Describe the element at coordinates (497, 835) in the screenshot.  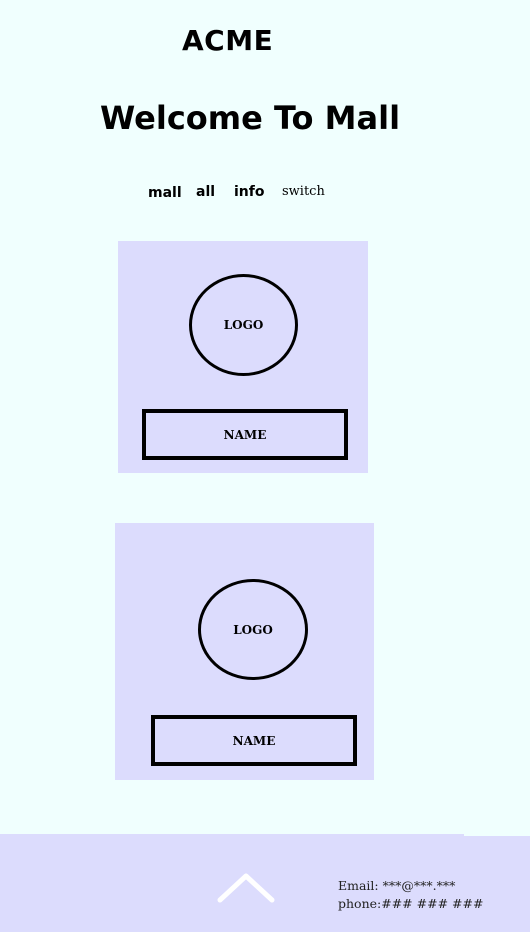
I see `footer-edge` at that location.